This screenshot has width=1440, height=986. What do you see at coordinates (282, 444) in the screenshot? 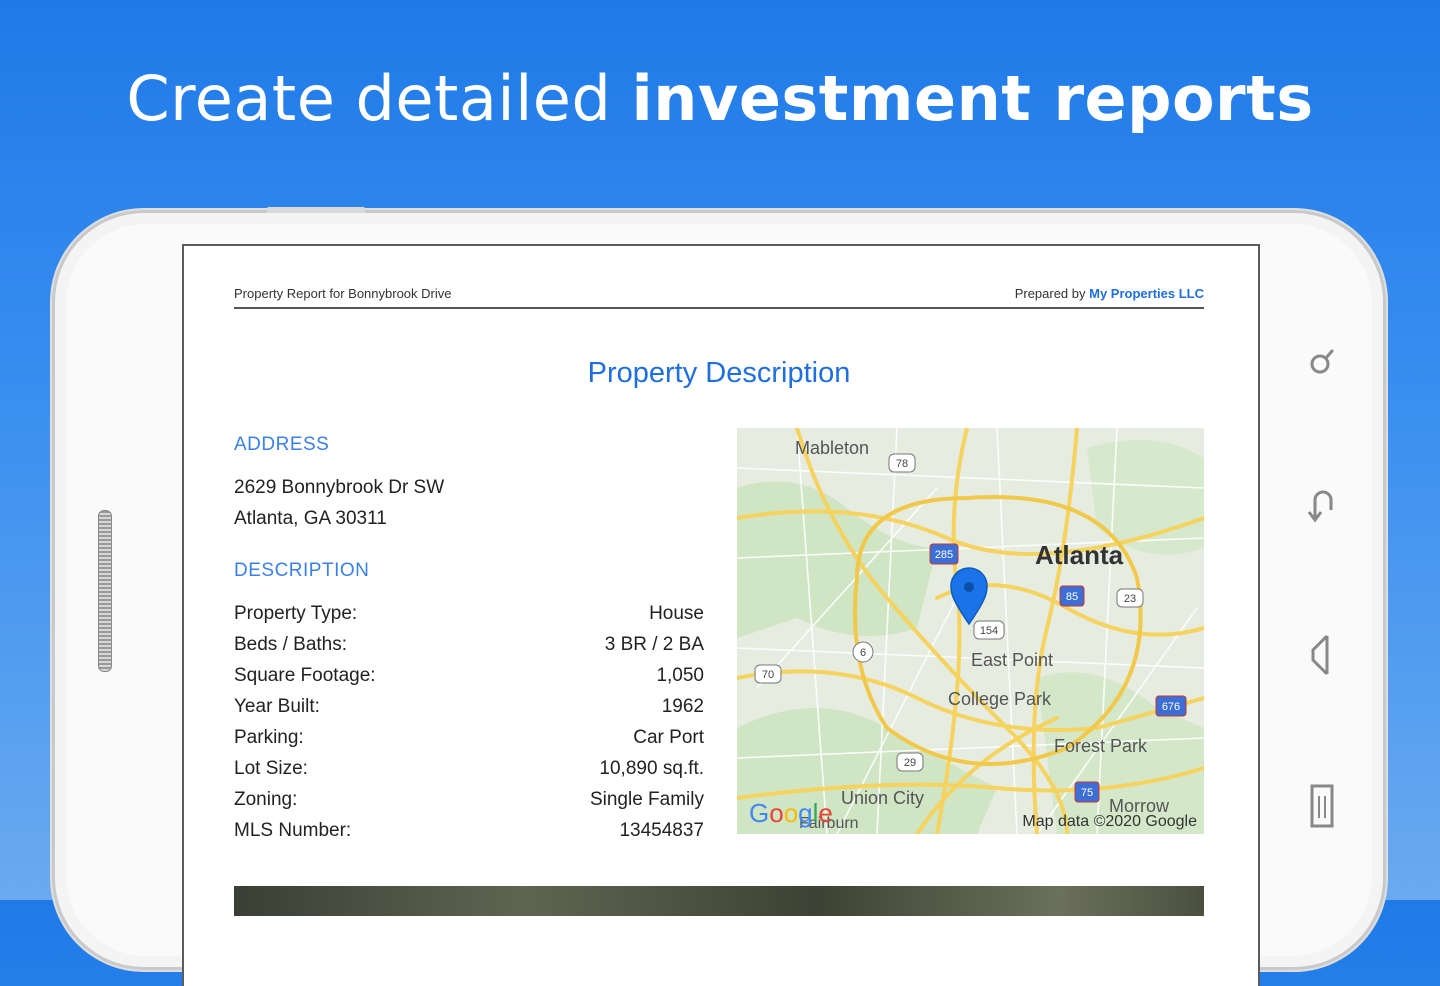
I see `address-label: ADDRESS` at bounding box center [282, 444].